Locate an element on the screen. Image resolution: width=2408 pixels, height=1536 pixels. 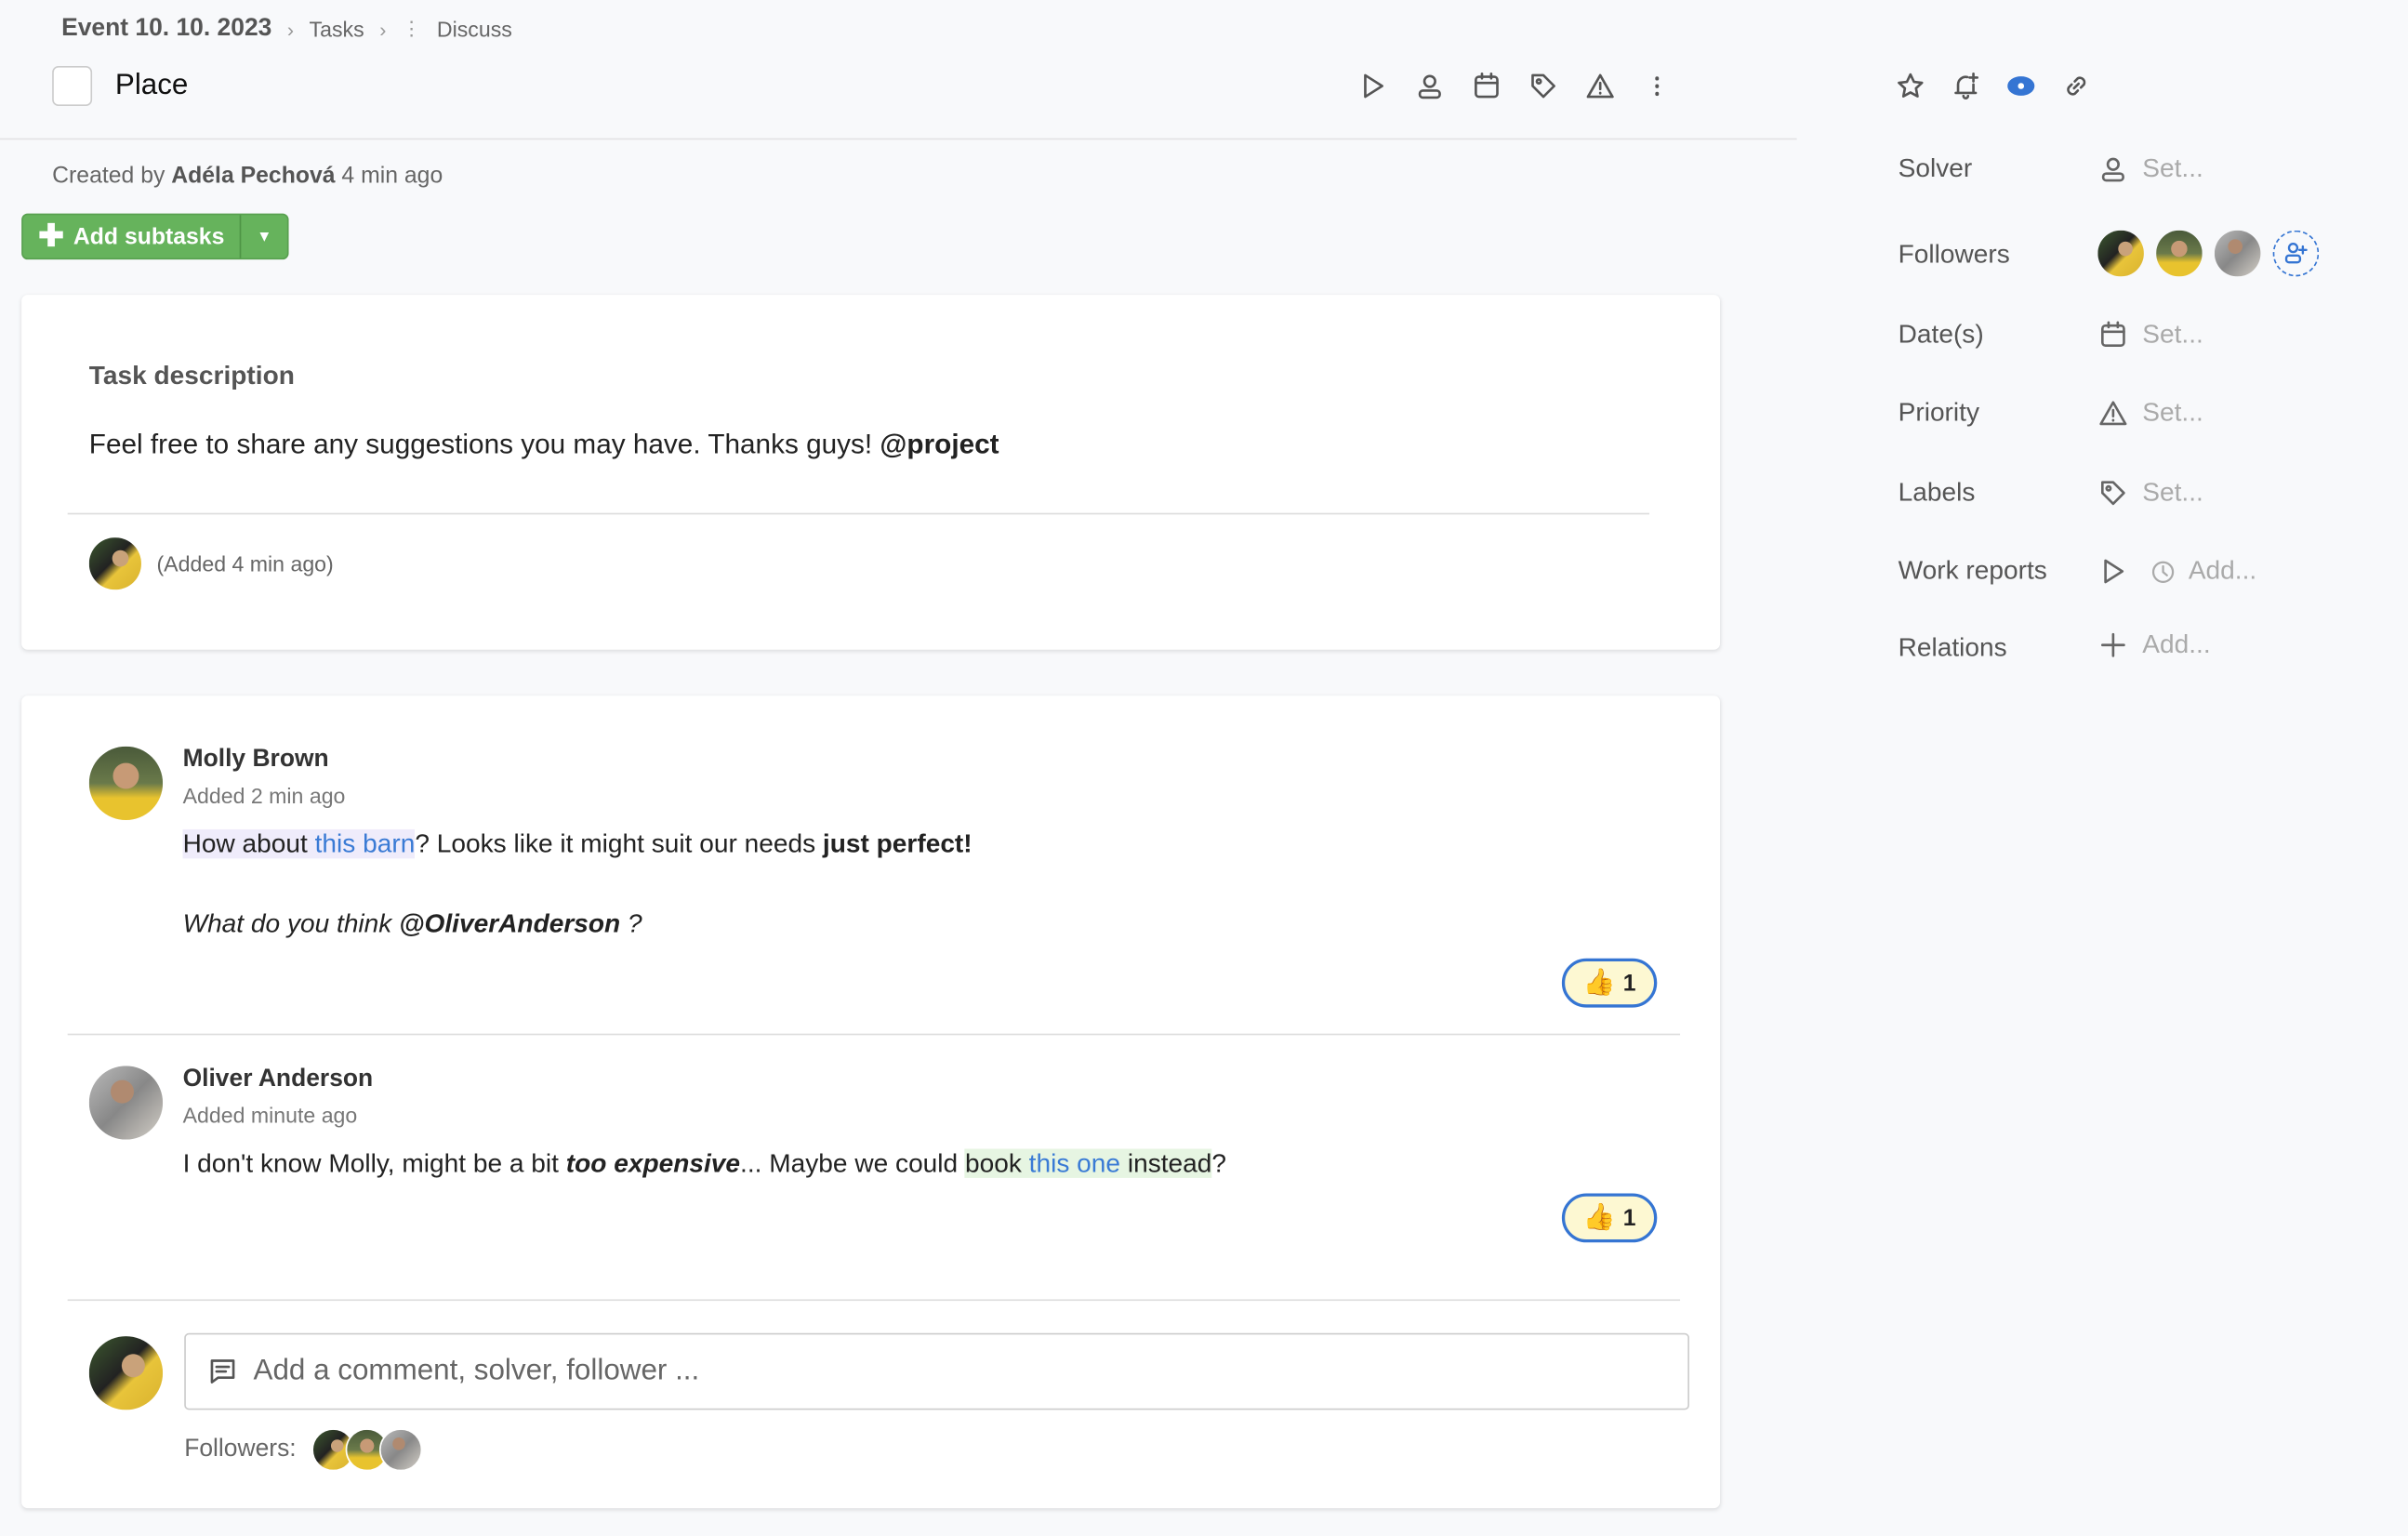
comment-time: Added minute ago is located at coordinates (270, 1115).